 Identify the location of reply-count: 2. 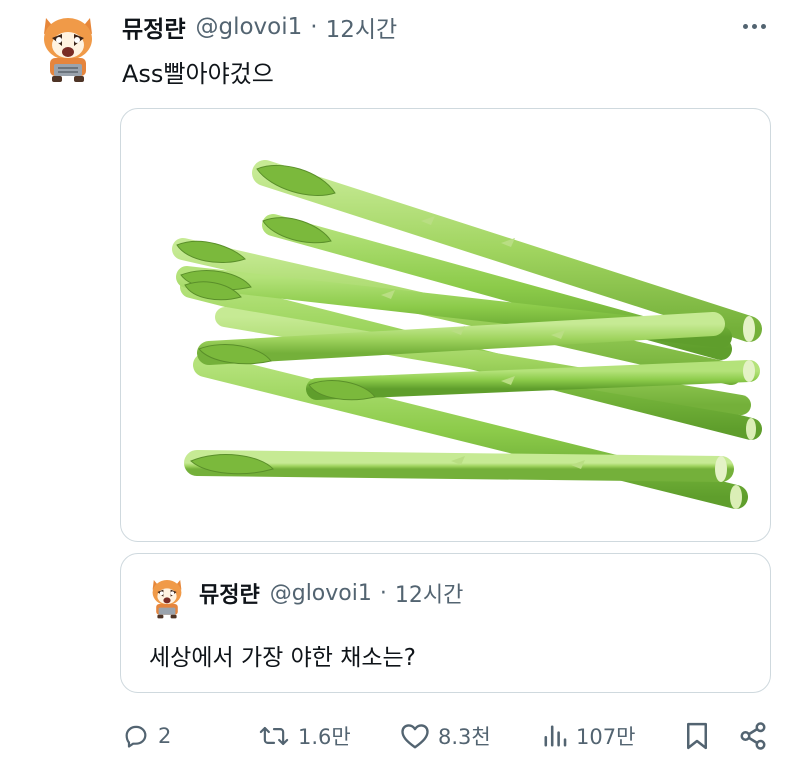
(165, 736).